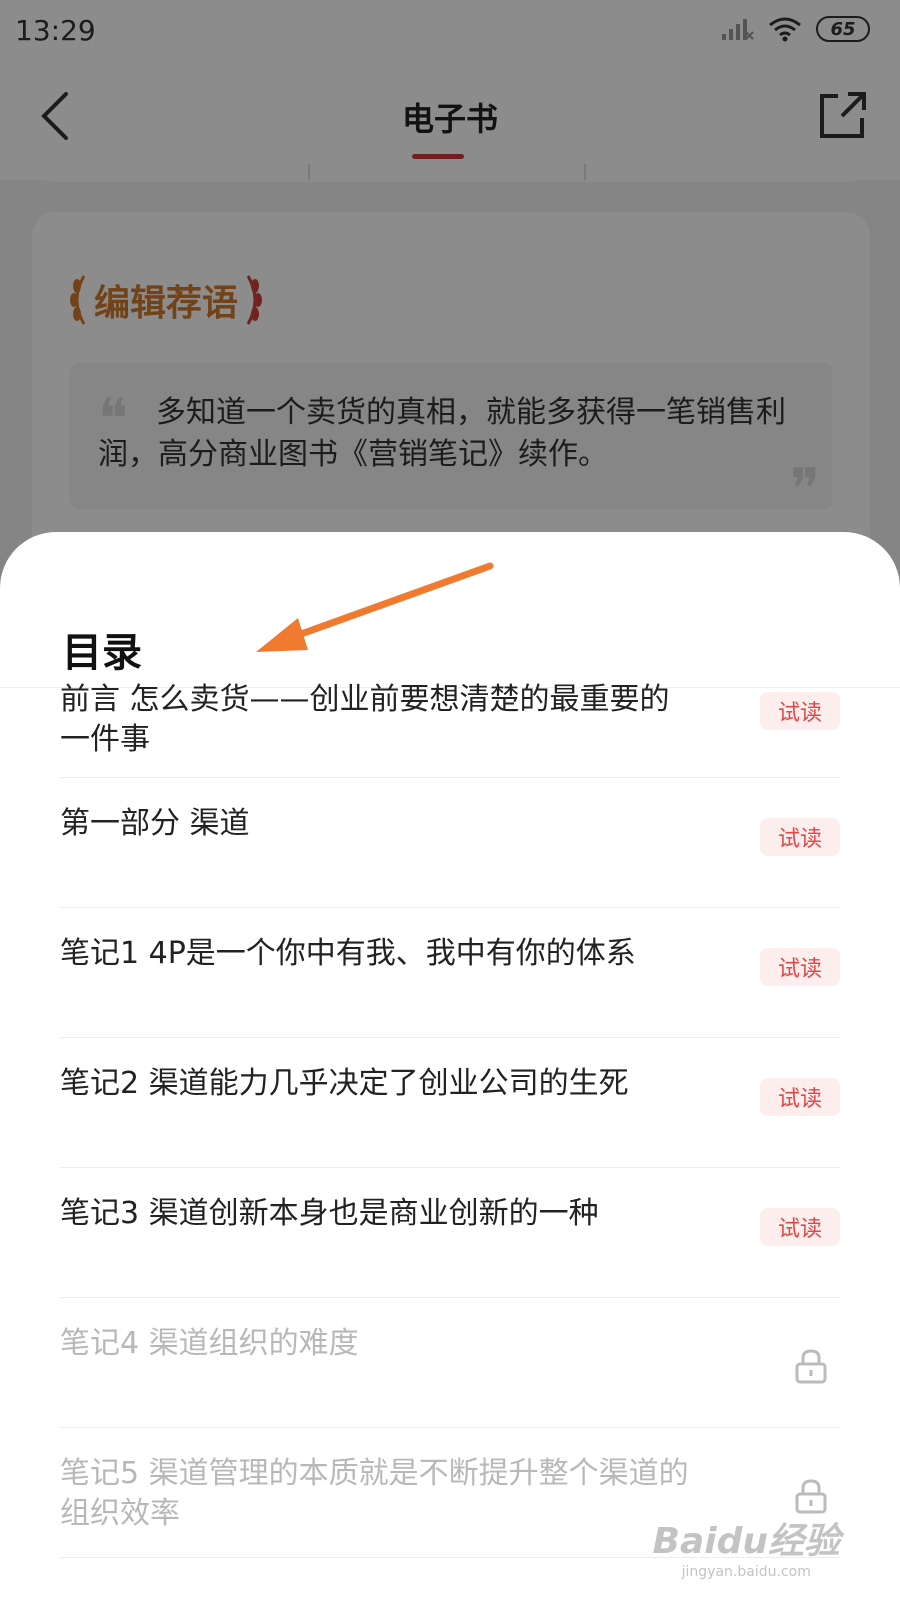  What do you see at coordinates (102, 653) in the screenshot?
I see `toc-title: 目录` at bounding box center [102, 653].